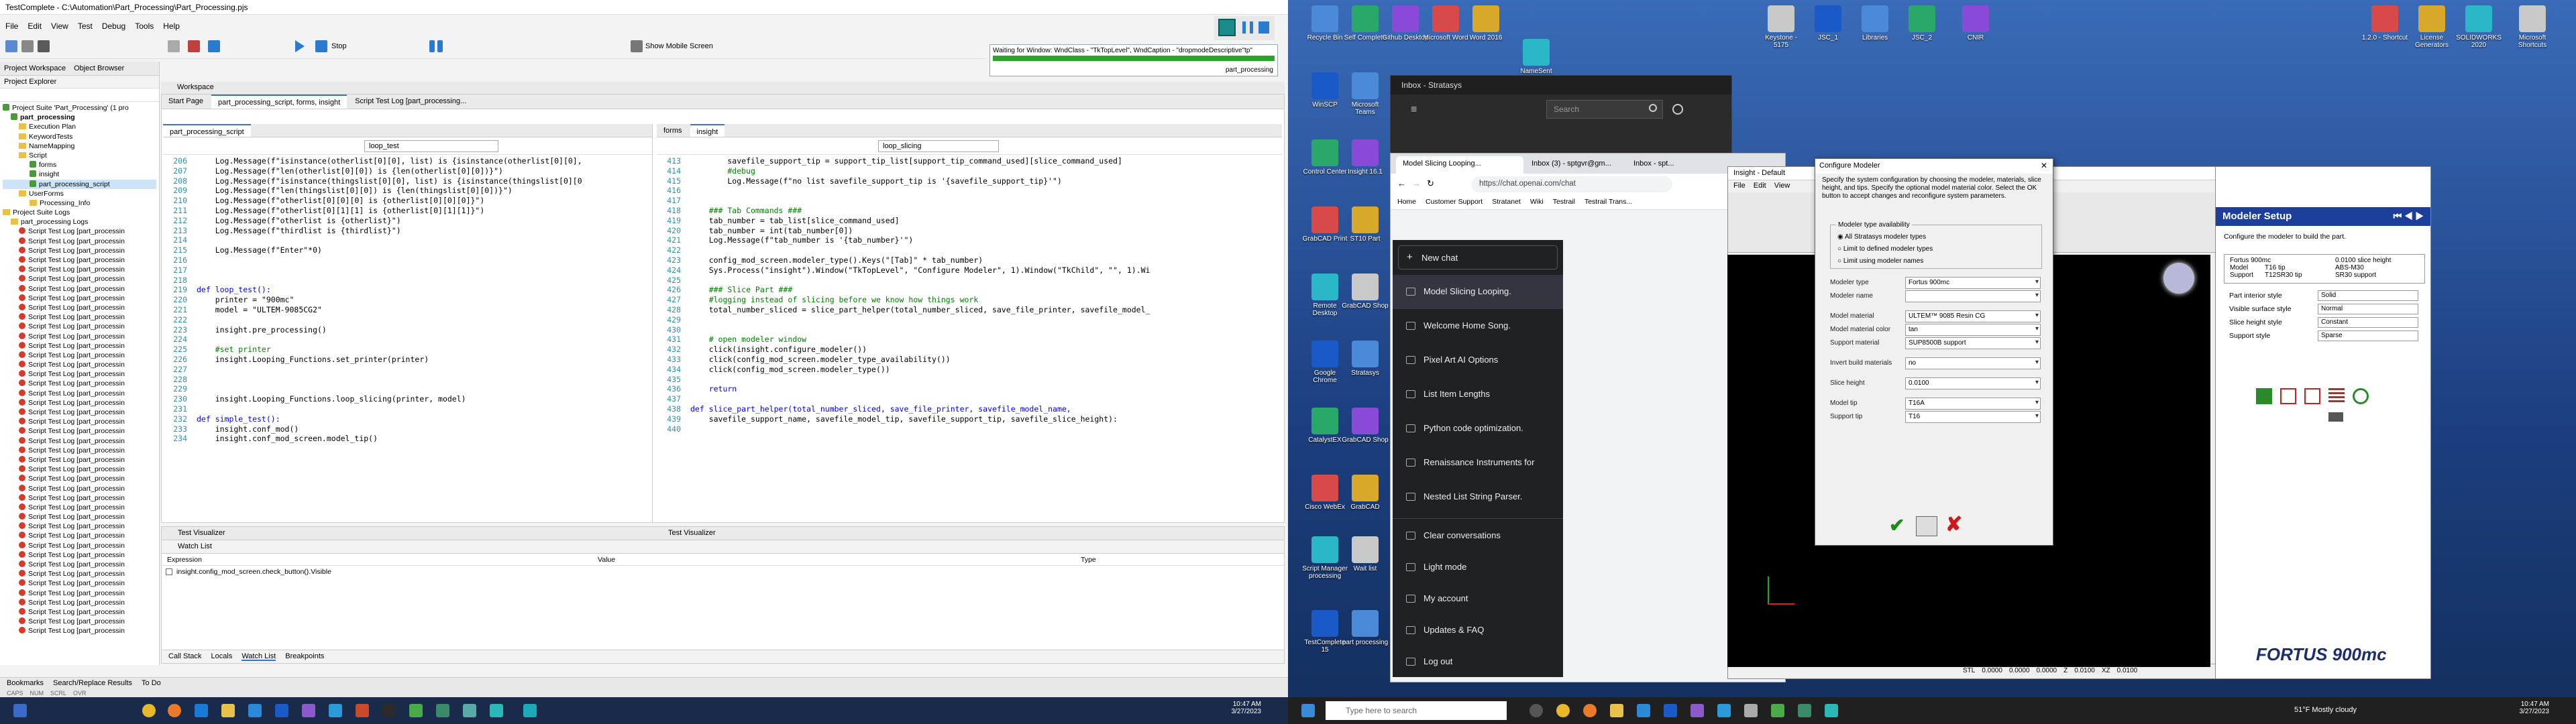 The image size is (2576, 724). I want to click on tree-item: KeywordTests, so click(79, 136).